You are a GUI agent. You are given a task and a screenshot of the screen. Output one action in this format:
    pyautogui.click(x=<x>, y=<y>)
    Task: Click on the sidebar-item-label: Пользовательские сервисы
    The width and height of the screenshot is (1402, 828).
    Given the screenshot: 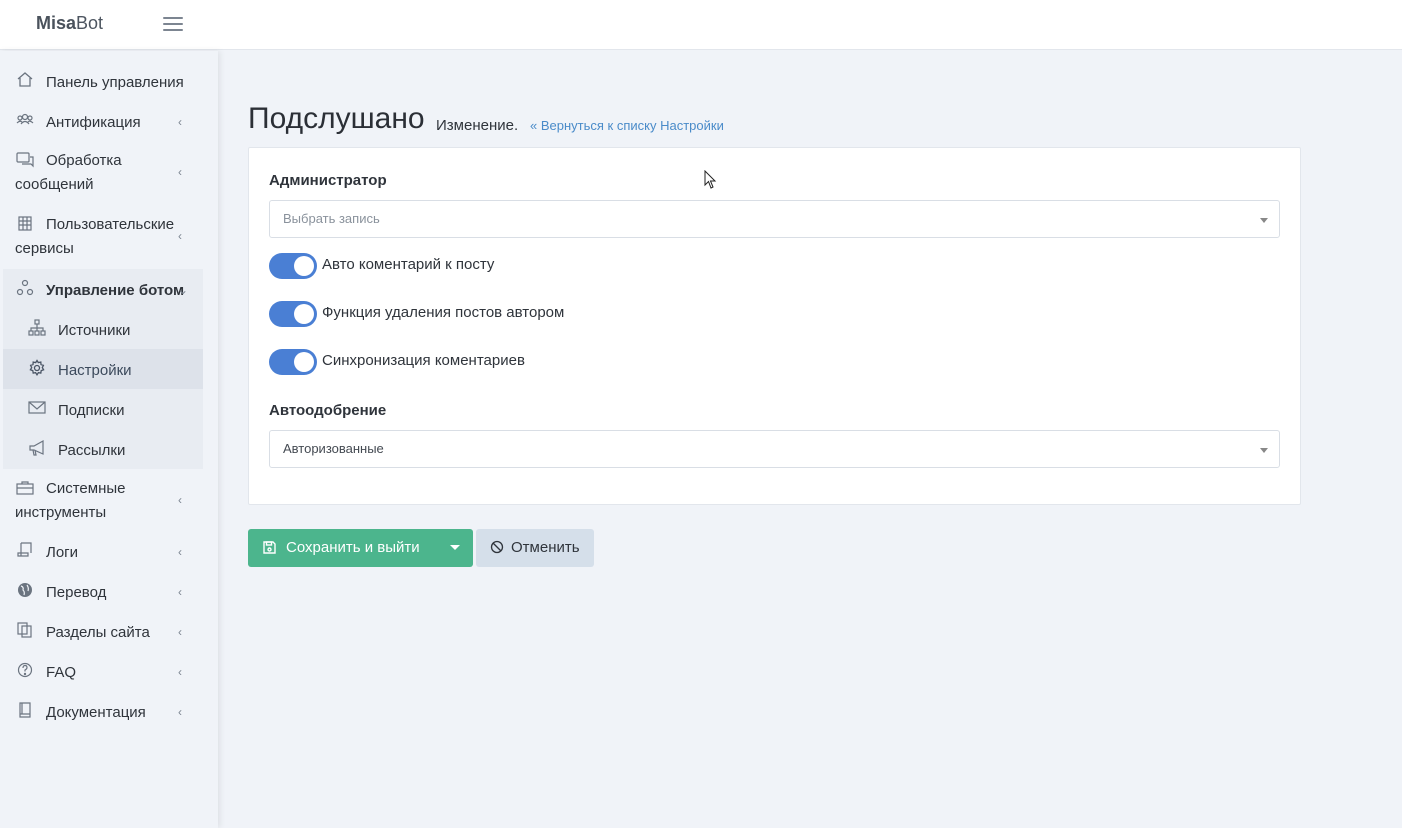 What is the action you would take?
    pyautogui.click(x=95, y=236)
    